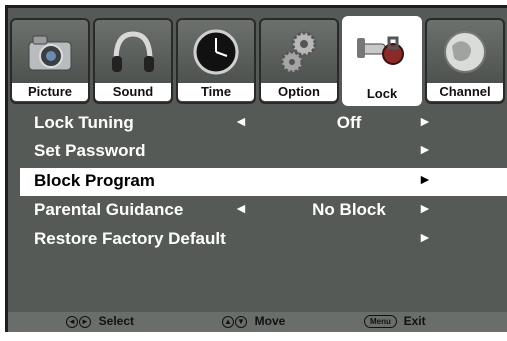 The height and width of the screenshot is (341, 507). I want to click on select-hint: ◄ ► Select, so click(100, 321).